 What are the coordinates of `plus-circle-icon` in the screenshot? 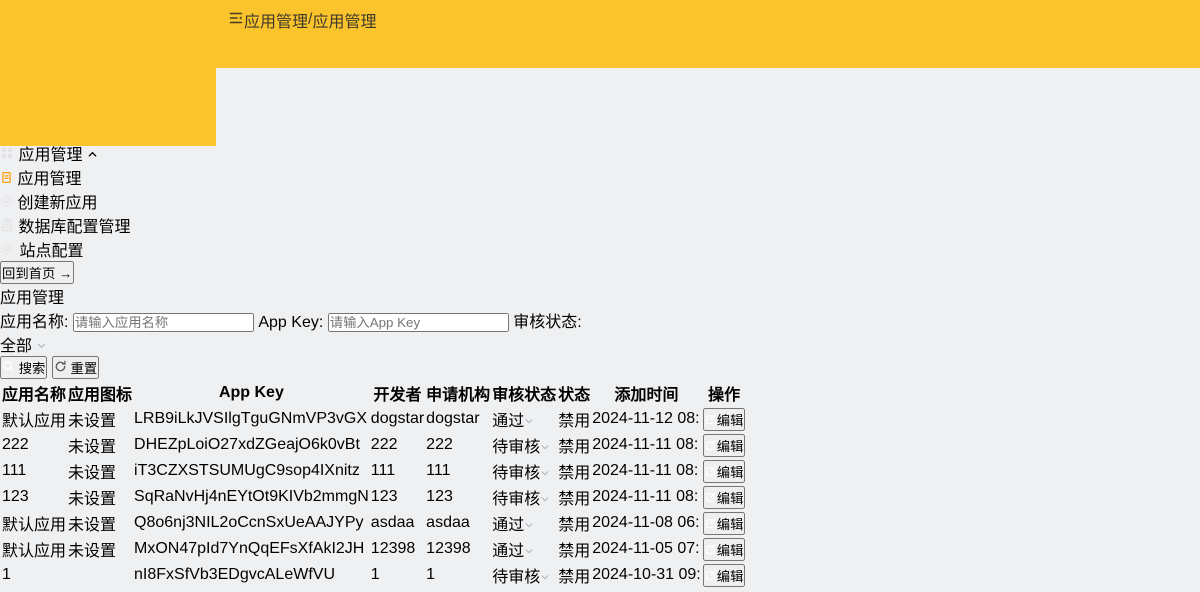 It's located at (8, 203).